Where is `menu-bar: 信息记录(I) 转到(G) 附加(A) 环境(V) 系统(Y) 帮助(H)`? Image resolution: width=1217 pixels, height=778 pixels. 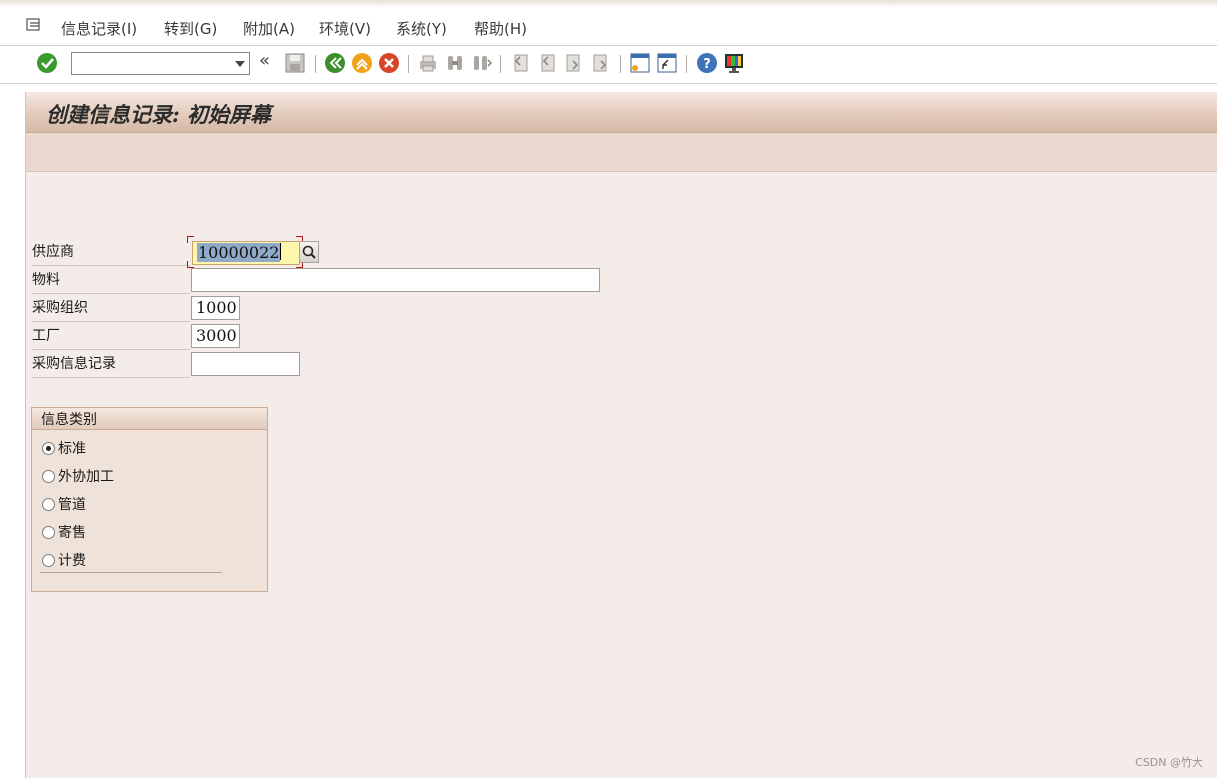
menu-bar: 信息记录(I) 转到(G) 附加(A) 环境(V) 系统(Y) 帮助(H) is located at coordinates (608, 27).